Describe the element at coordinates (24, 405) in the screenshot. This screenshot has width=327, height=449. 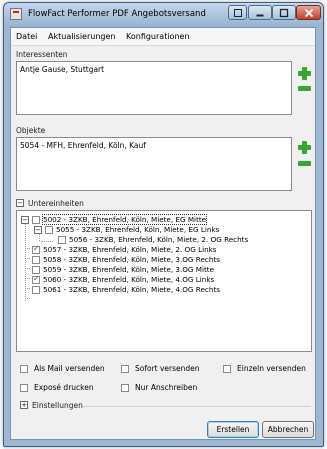
I see `einstellungen-expander: +` at that location.